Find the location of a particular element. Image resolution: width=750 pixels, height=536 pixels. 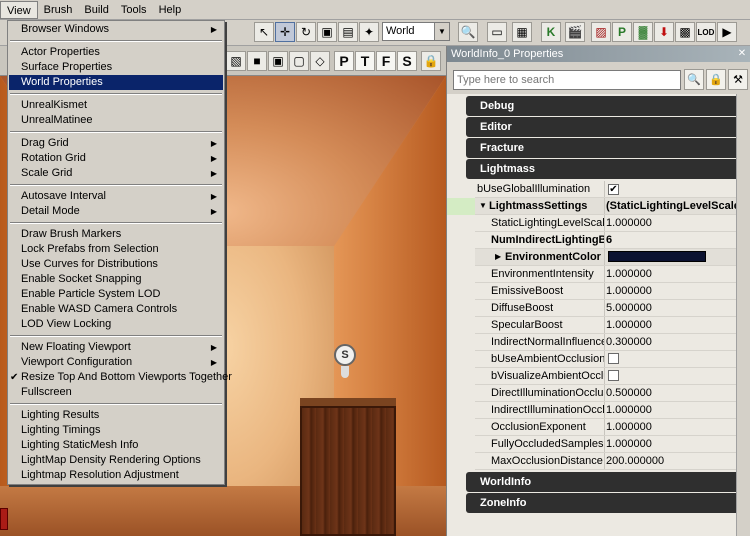

menu-item-lighting-timings: Lighting Timings is located at coordinates (116, 430).